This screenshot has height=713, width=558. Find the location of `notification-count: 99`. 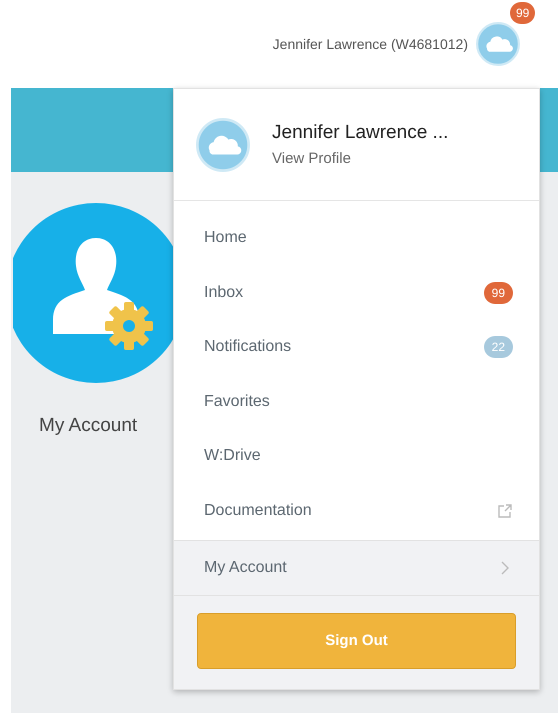

notification-count: 99 is located at coordinates (523, 13).